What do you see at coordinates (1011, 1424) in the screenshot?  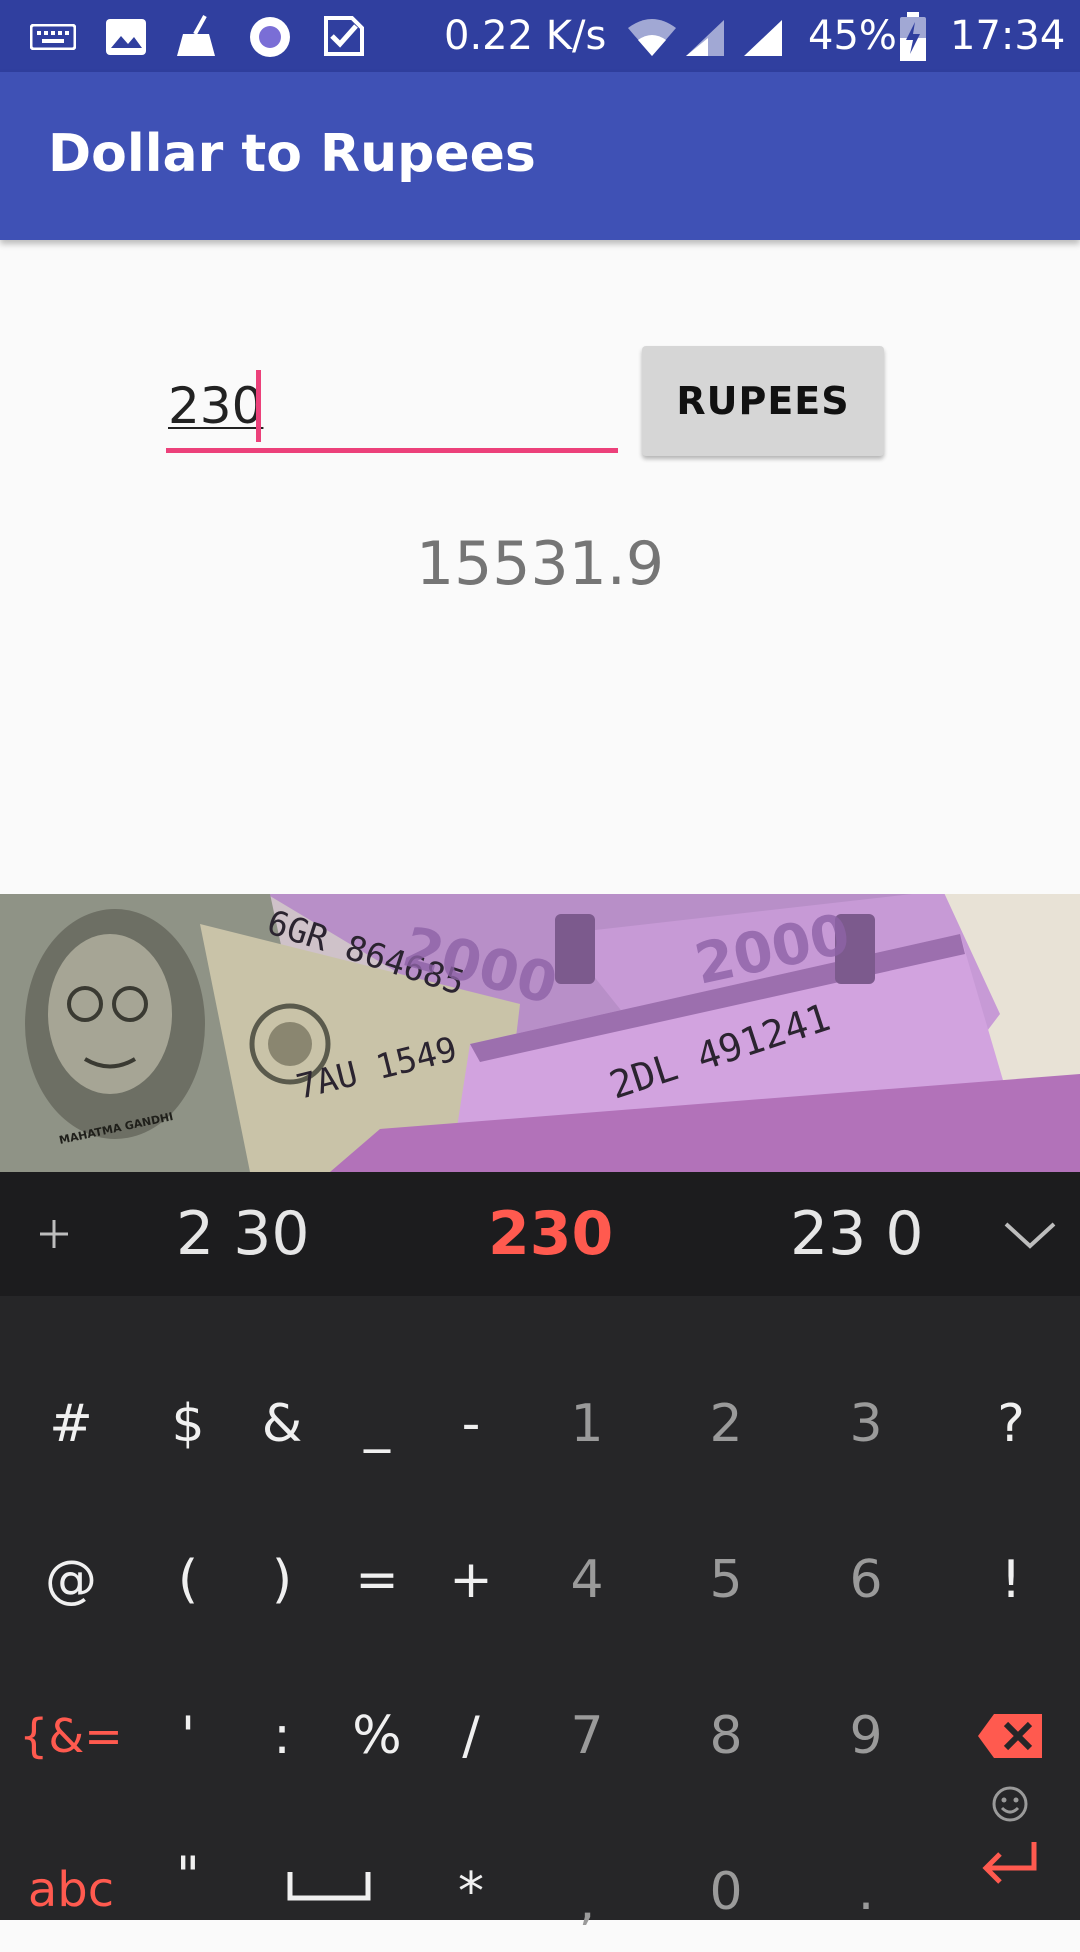 I see `key: ?` at bounding box center [1011, 1424].